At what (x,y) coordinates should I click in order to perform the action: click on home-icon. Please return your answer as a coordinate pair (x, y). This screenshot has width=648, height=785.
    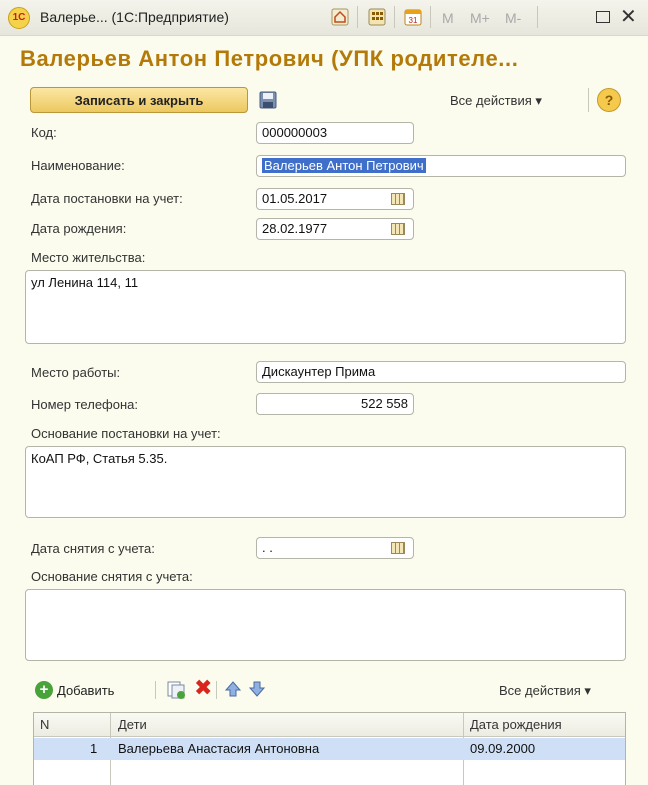
    Looking at the image, I should click on (340, 17).